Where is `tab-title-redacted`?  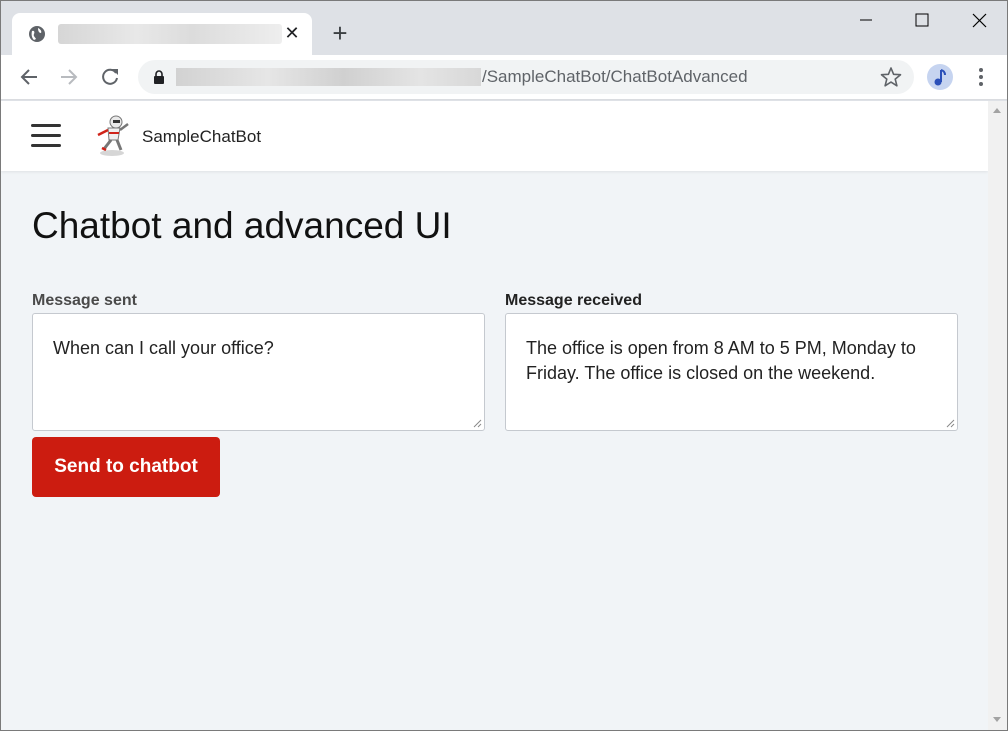
tab-title-redacted is located at coordinates (170, 34).